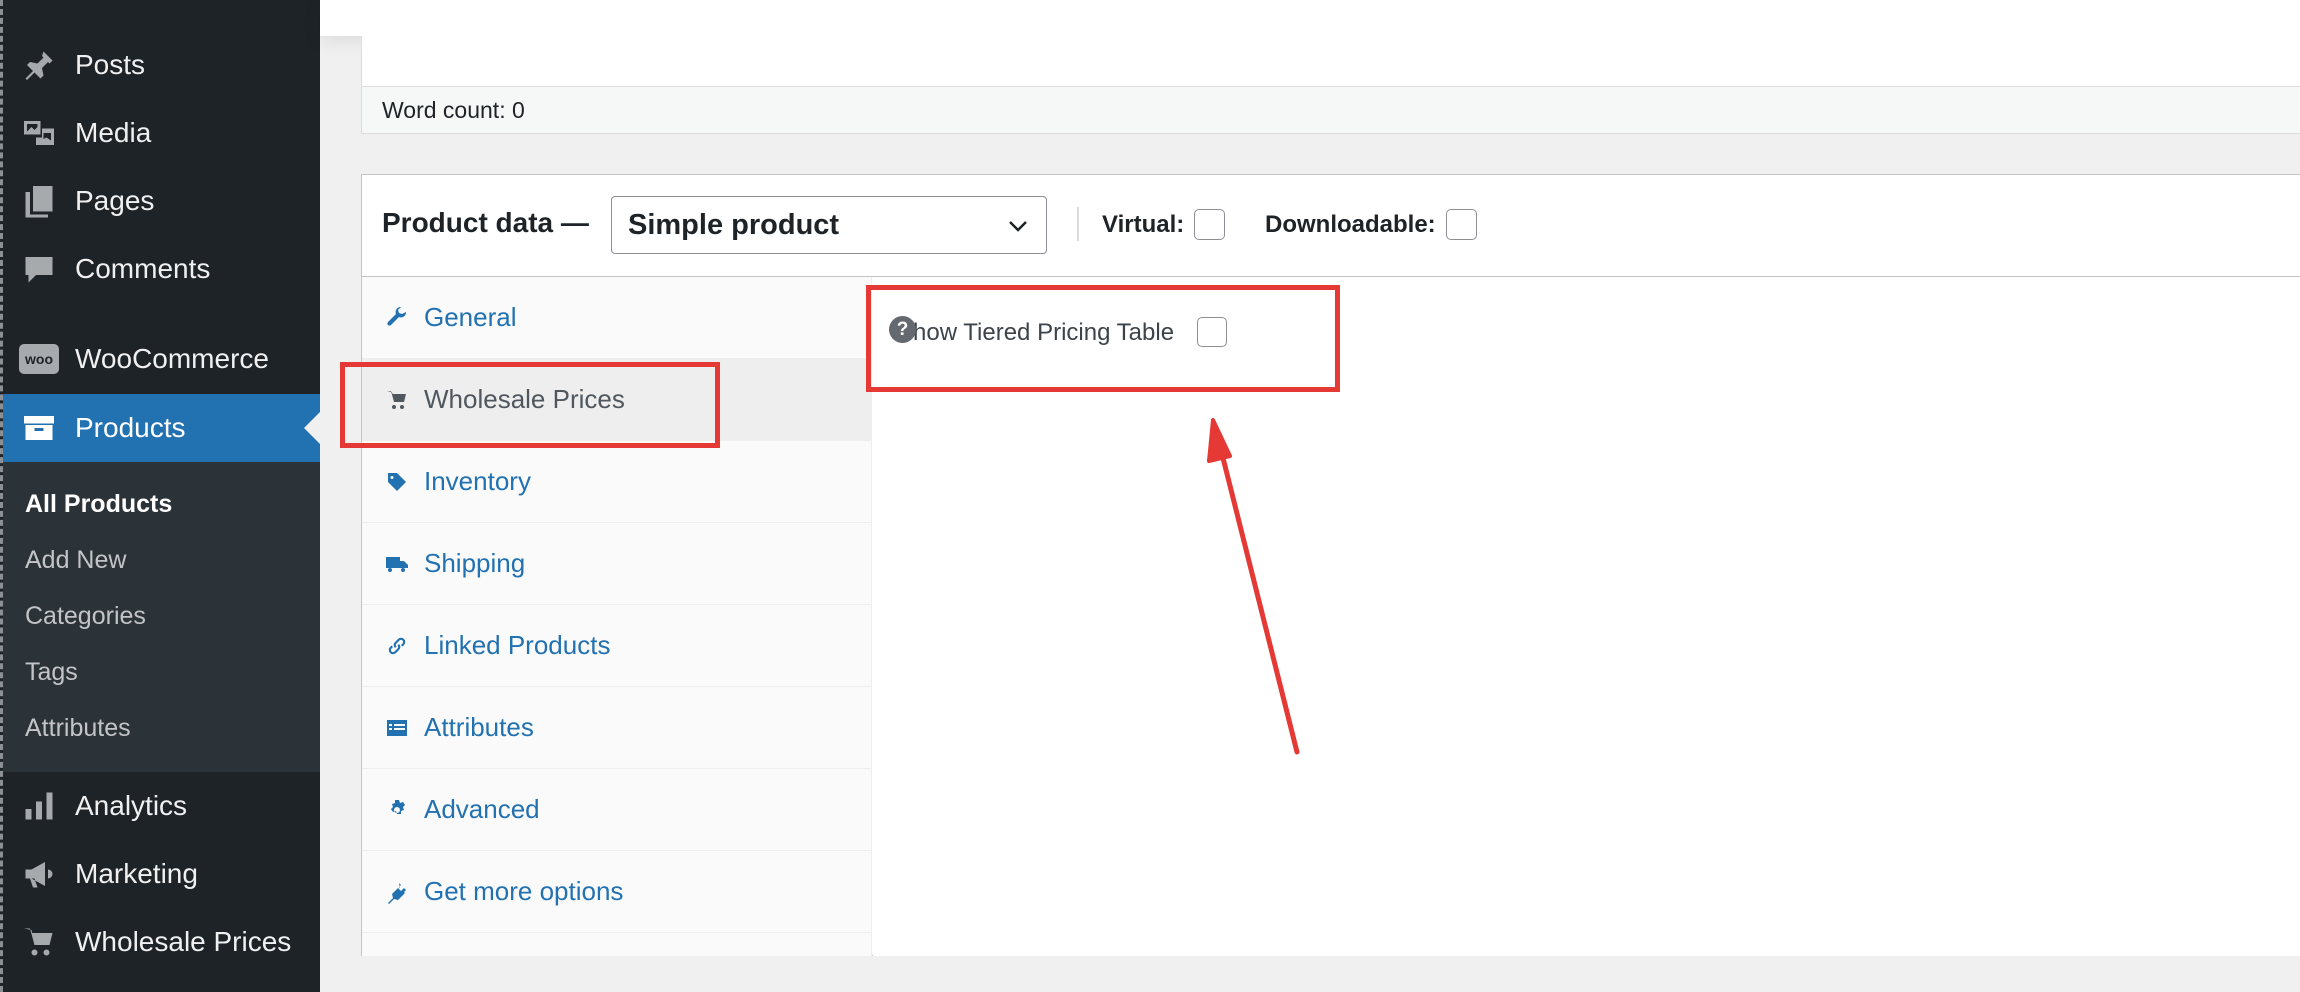 The height and width of the screenshot is (992, 2300). I want to click on tab-label: Linked Products, so click(517, 645).